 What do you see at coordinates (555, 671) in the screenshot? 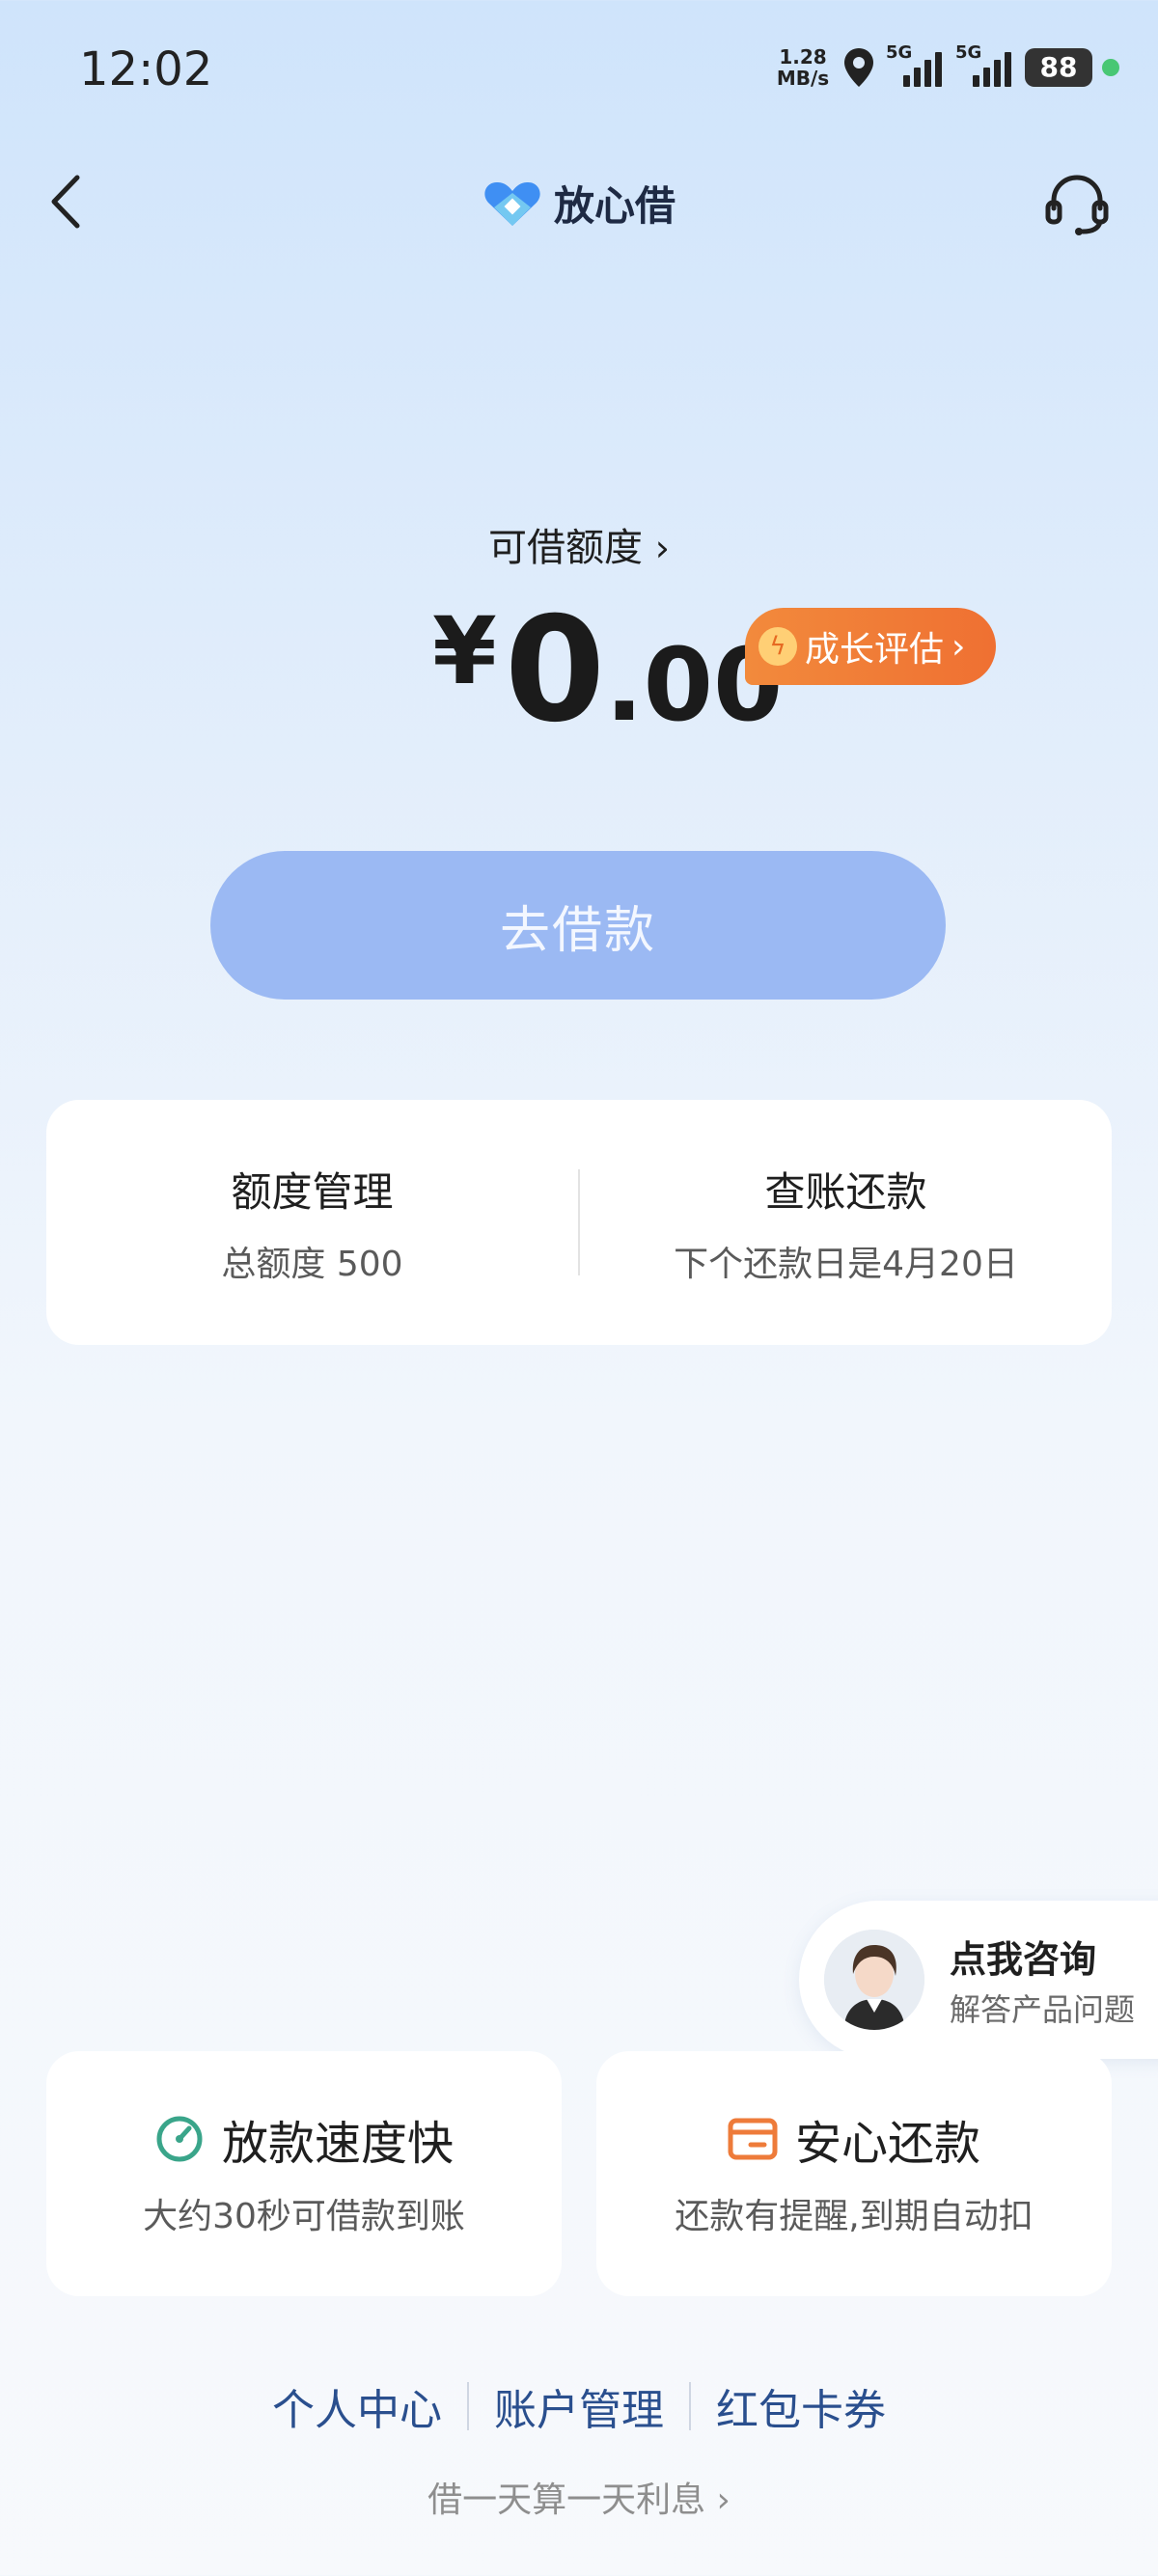
I see `amount-integer: 0` at bounding box center [555, 671].